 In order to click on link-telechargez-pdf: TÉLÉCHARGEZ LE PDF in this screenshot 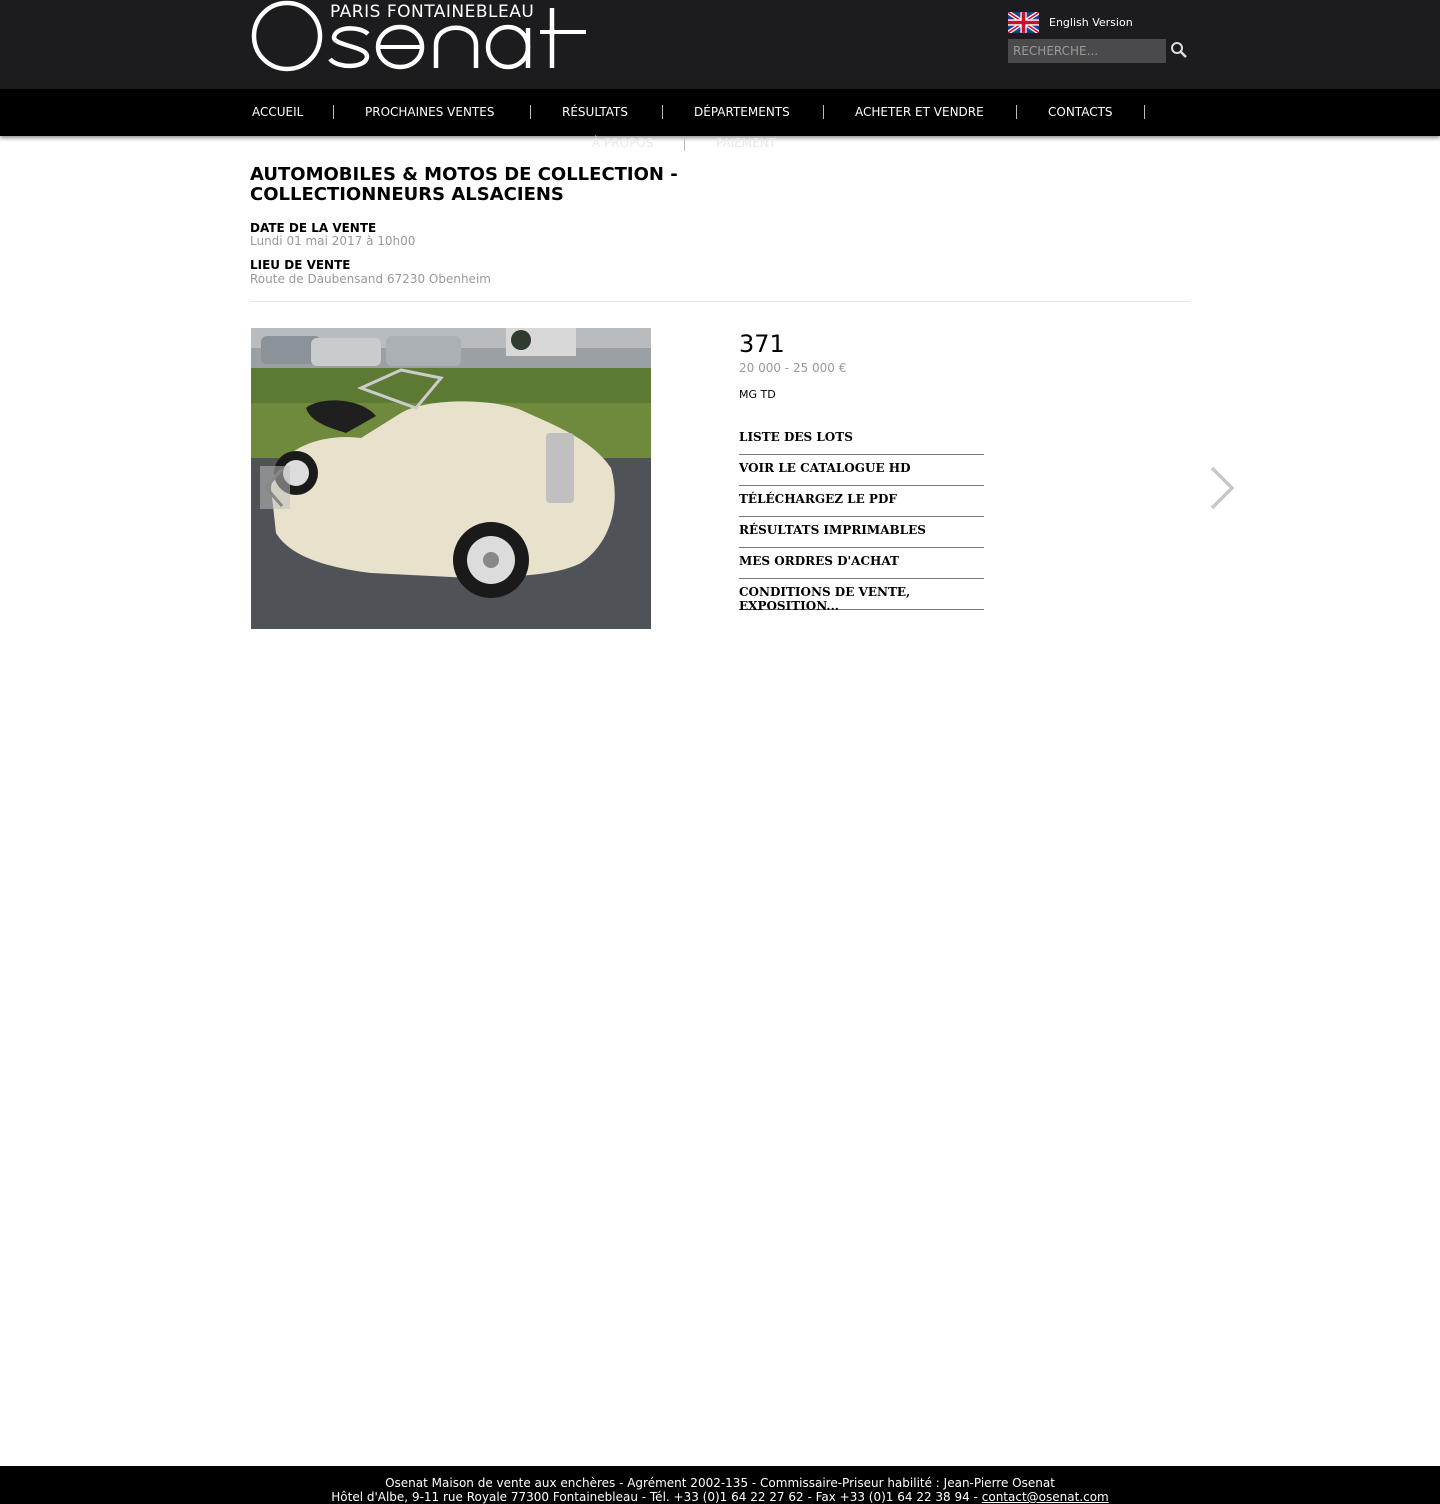, I will do `click(861, 501)`.